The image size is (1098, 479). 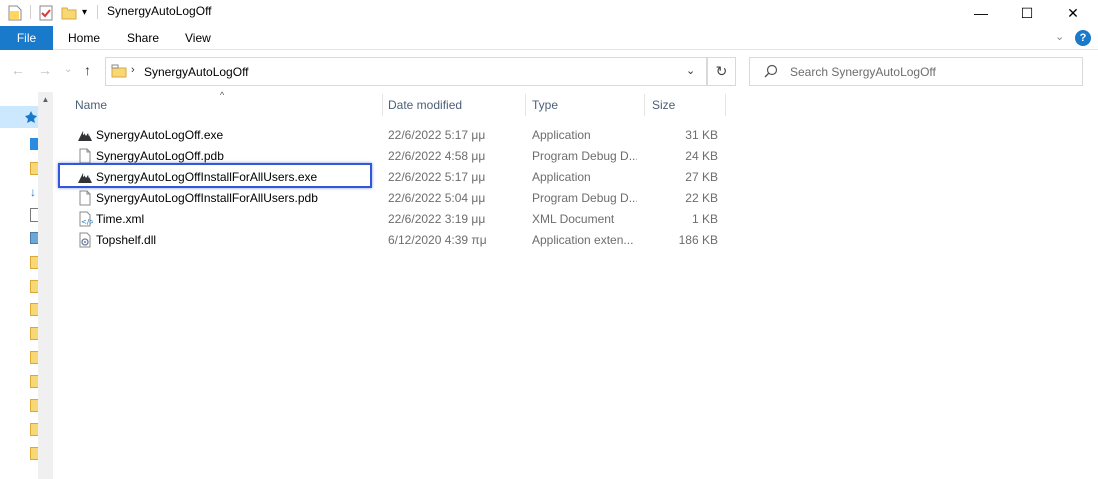 What do you see at coordinates (704, 219) in the screenshot?
I see `file-size: 1 KB` at bounding box center [704, 219].